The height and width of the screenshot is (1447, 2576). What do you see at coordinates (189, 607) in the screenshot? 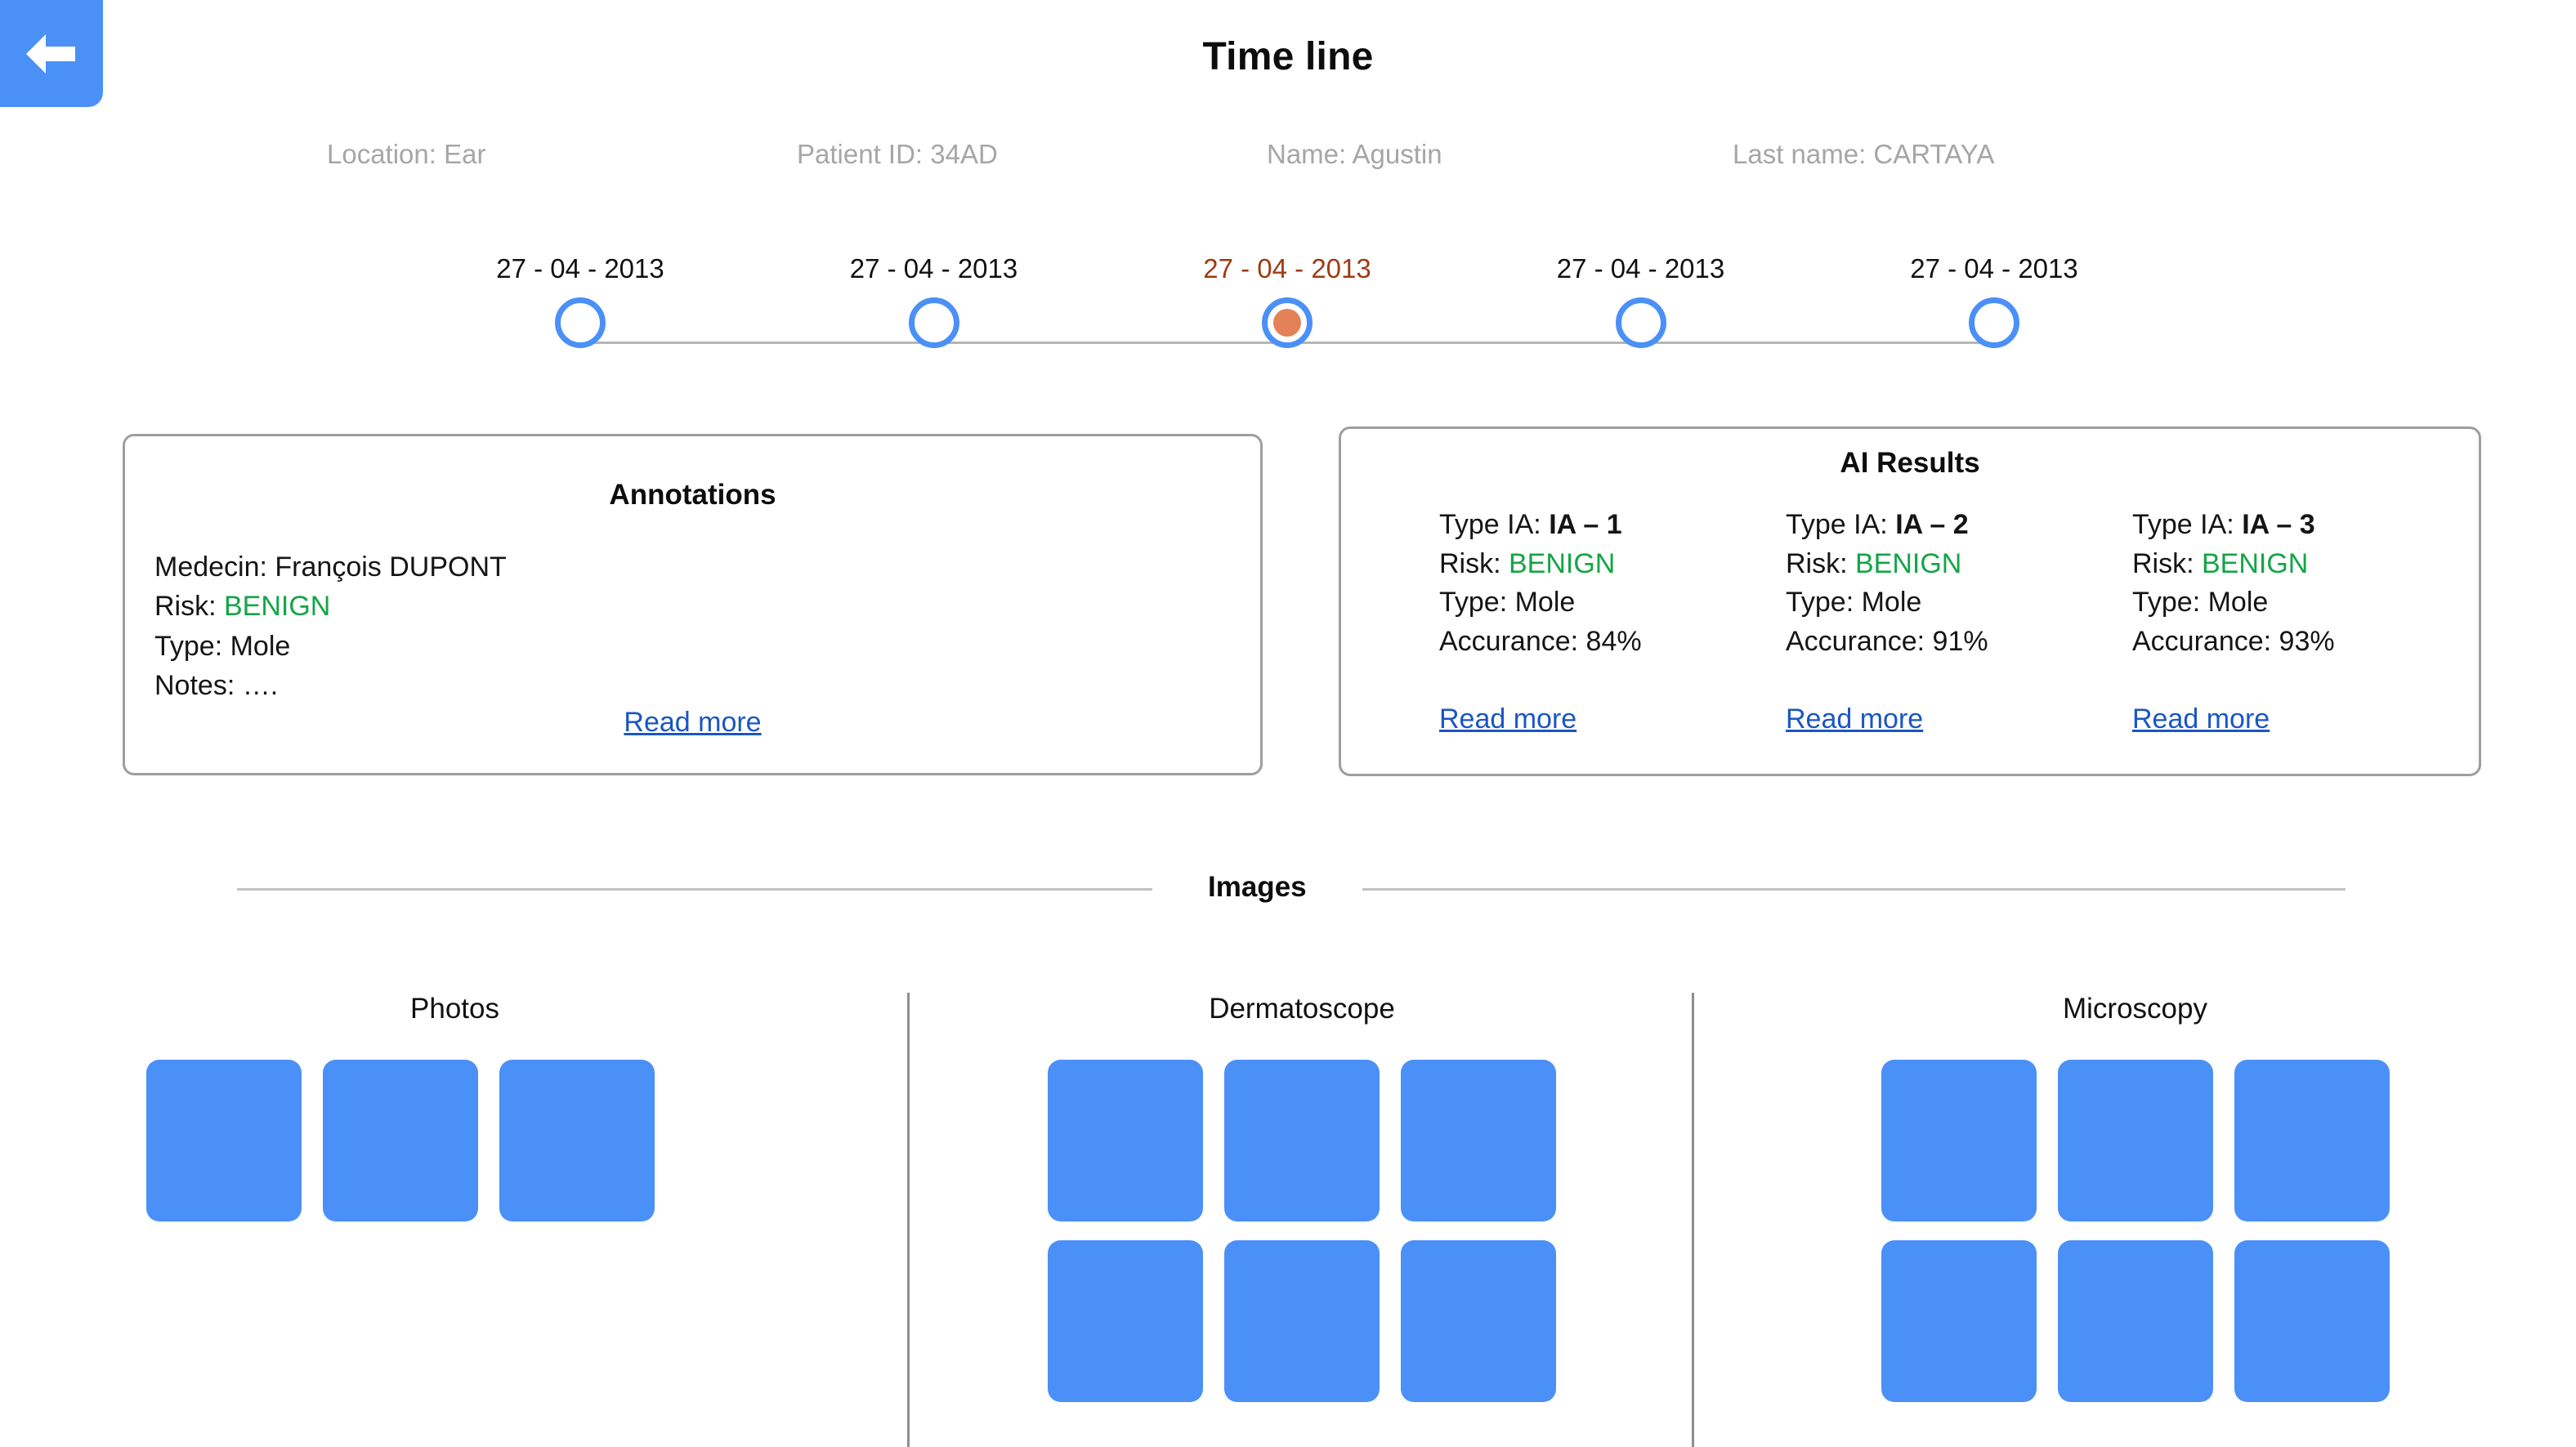
I see `annotation-risk-label: Risk:` at bounding box center [189, 607].